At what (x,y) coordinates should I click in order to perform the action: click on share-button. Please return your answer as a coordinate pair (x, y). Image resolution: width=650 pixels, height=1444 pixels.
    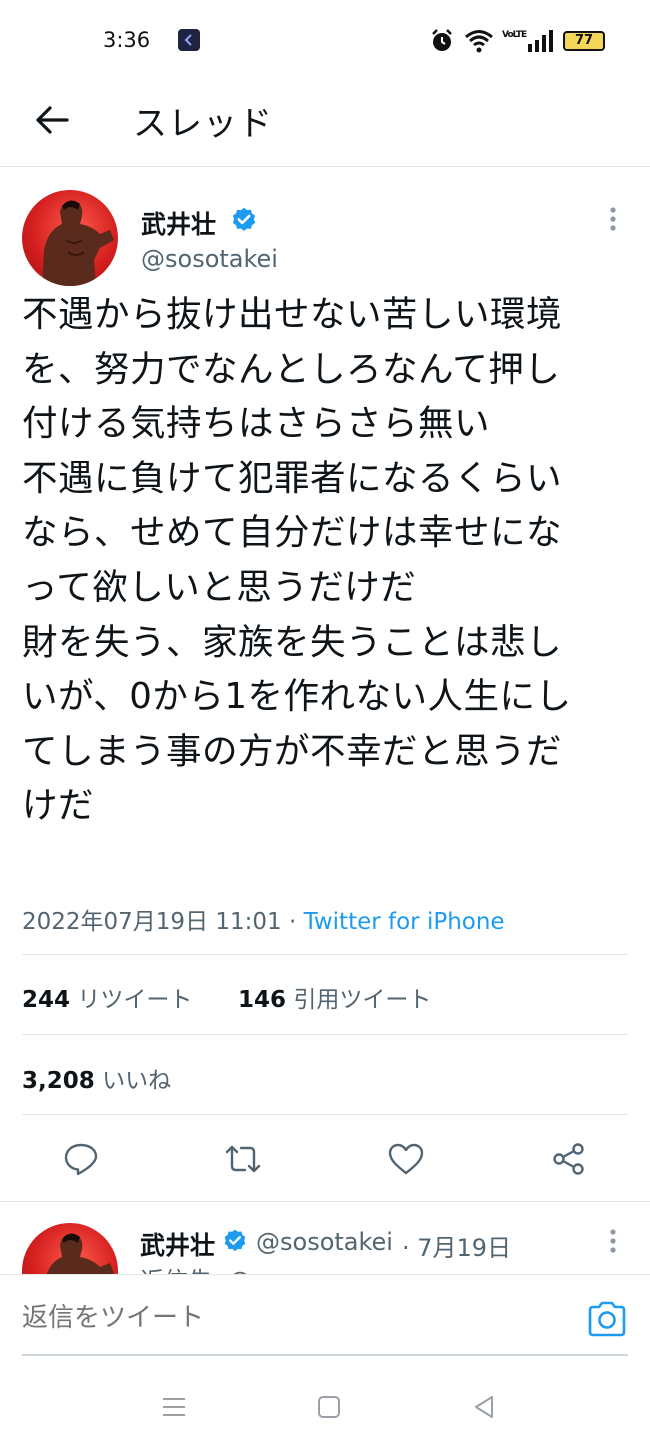
    Looking at the image, I should click on (569, 1159).